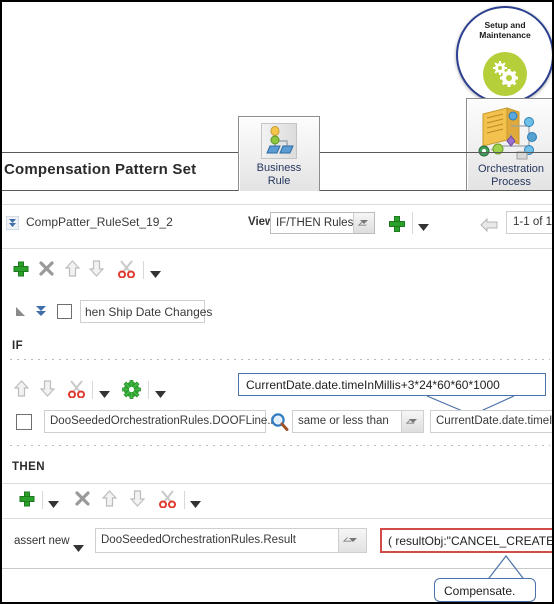  I want to click on rule-name-value: hen Ship Date Changes, so click(149, 312).